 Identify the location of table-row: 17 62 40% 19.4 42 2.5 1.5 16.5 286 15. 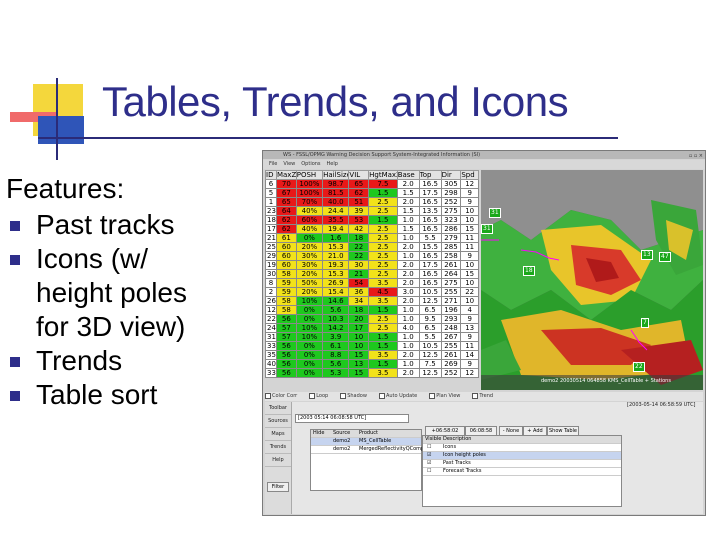
(372, 229).